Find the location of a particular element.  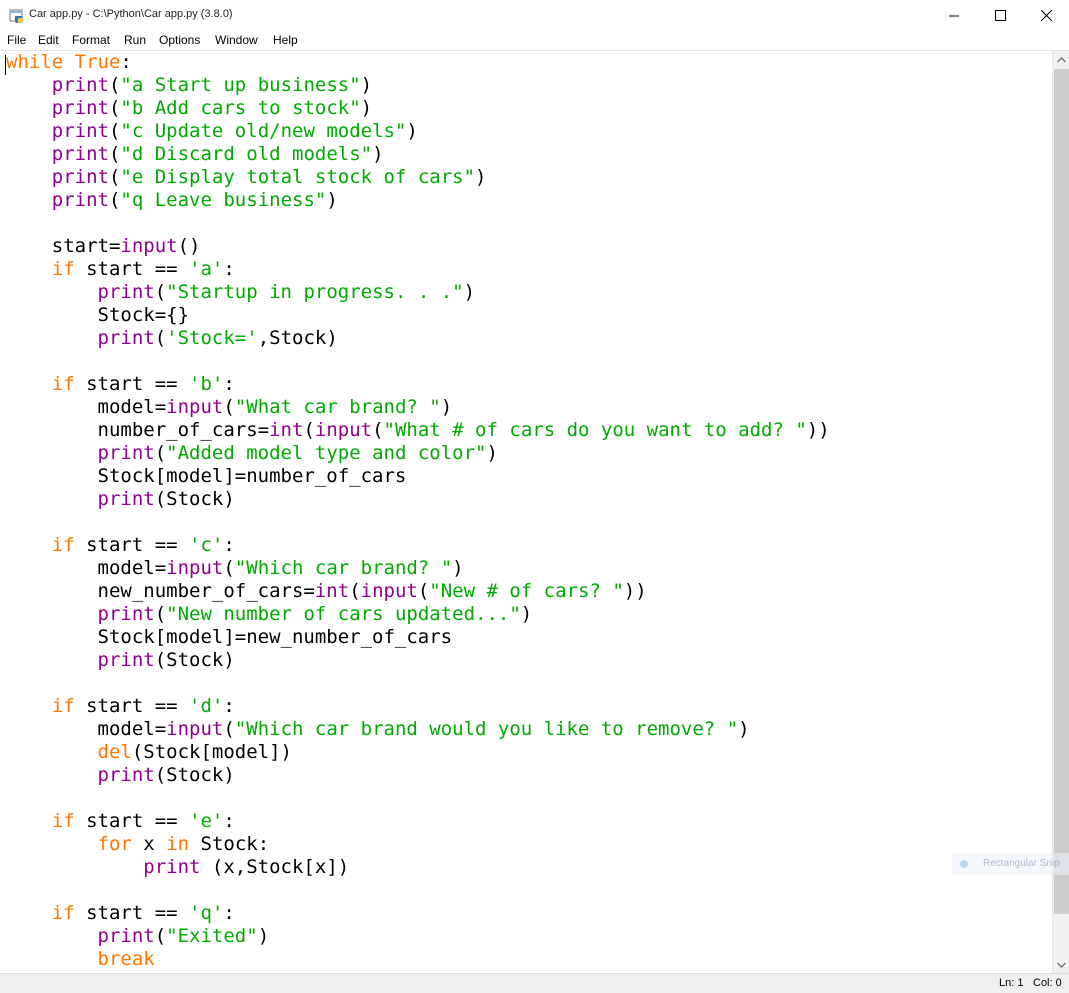

code-line: Stock[model]=new_number_of_cars is located at coordinates (229, 637).